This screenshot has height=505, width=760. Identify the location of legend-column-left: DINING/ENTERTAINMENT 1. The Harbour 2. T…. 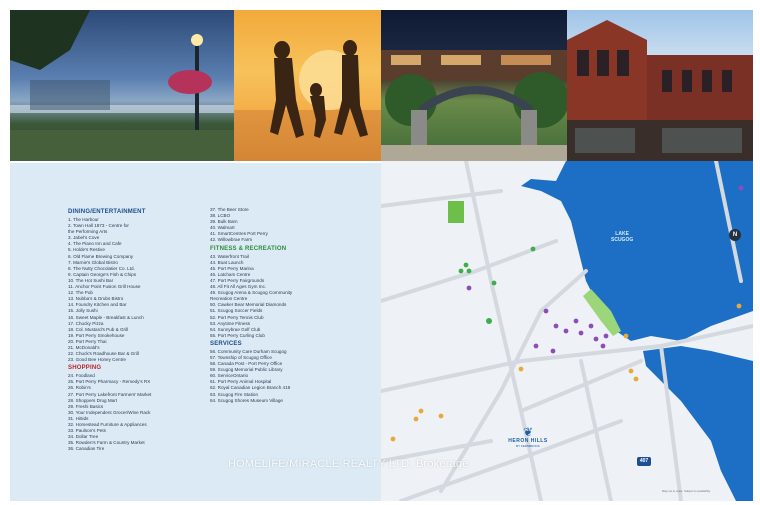
(143, 329).